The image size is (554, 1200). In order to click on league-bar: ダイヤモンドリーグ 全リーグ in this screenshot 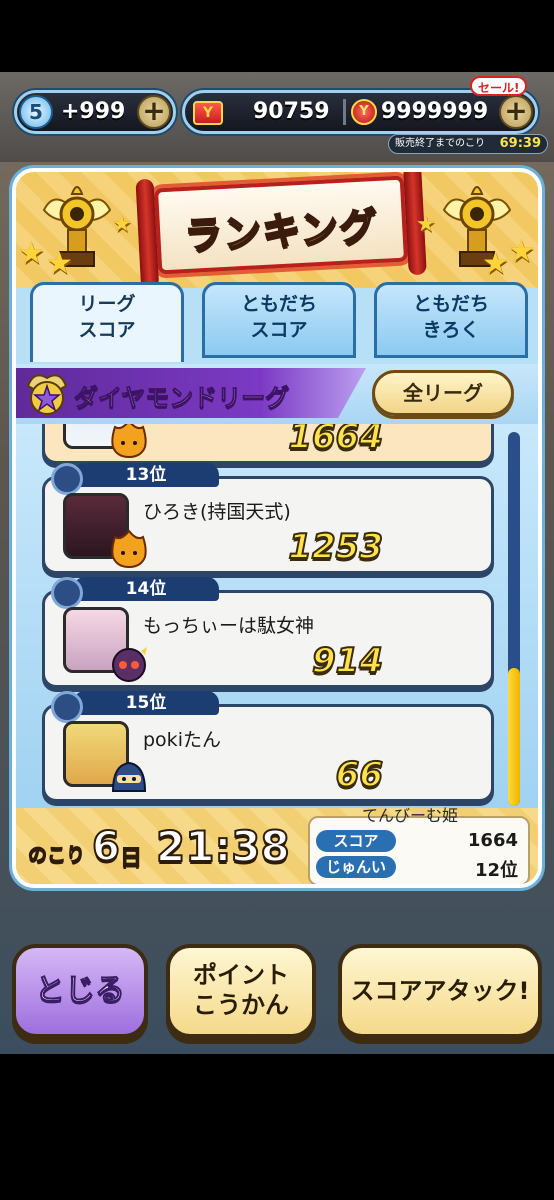, I will do `click(277, 394)`.